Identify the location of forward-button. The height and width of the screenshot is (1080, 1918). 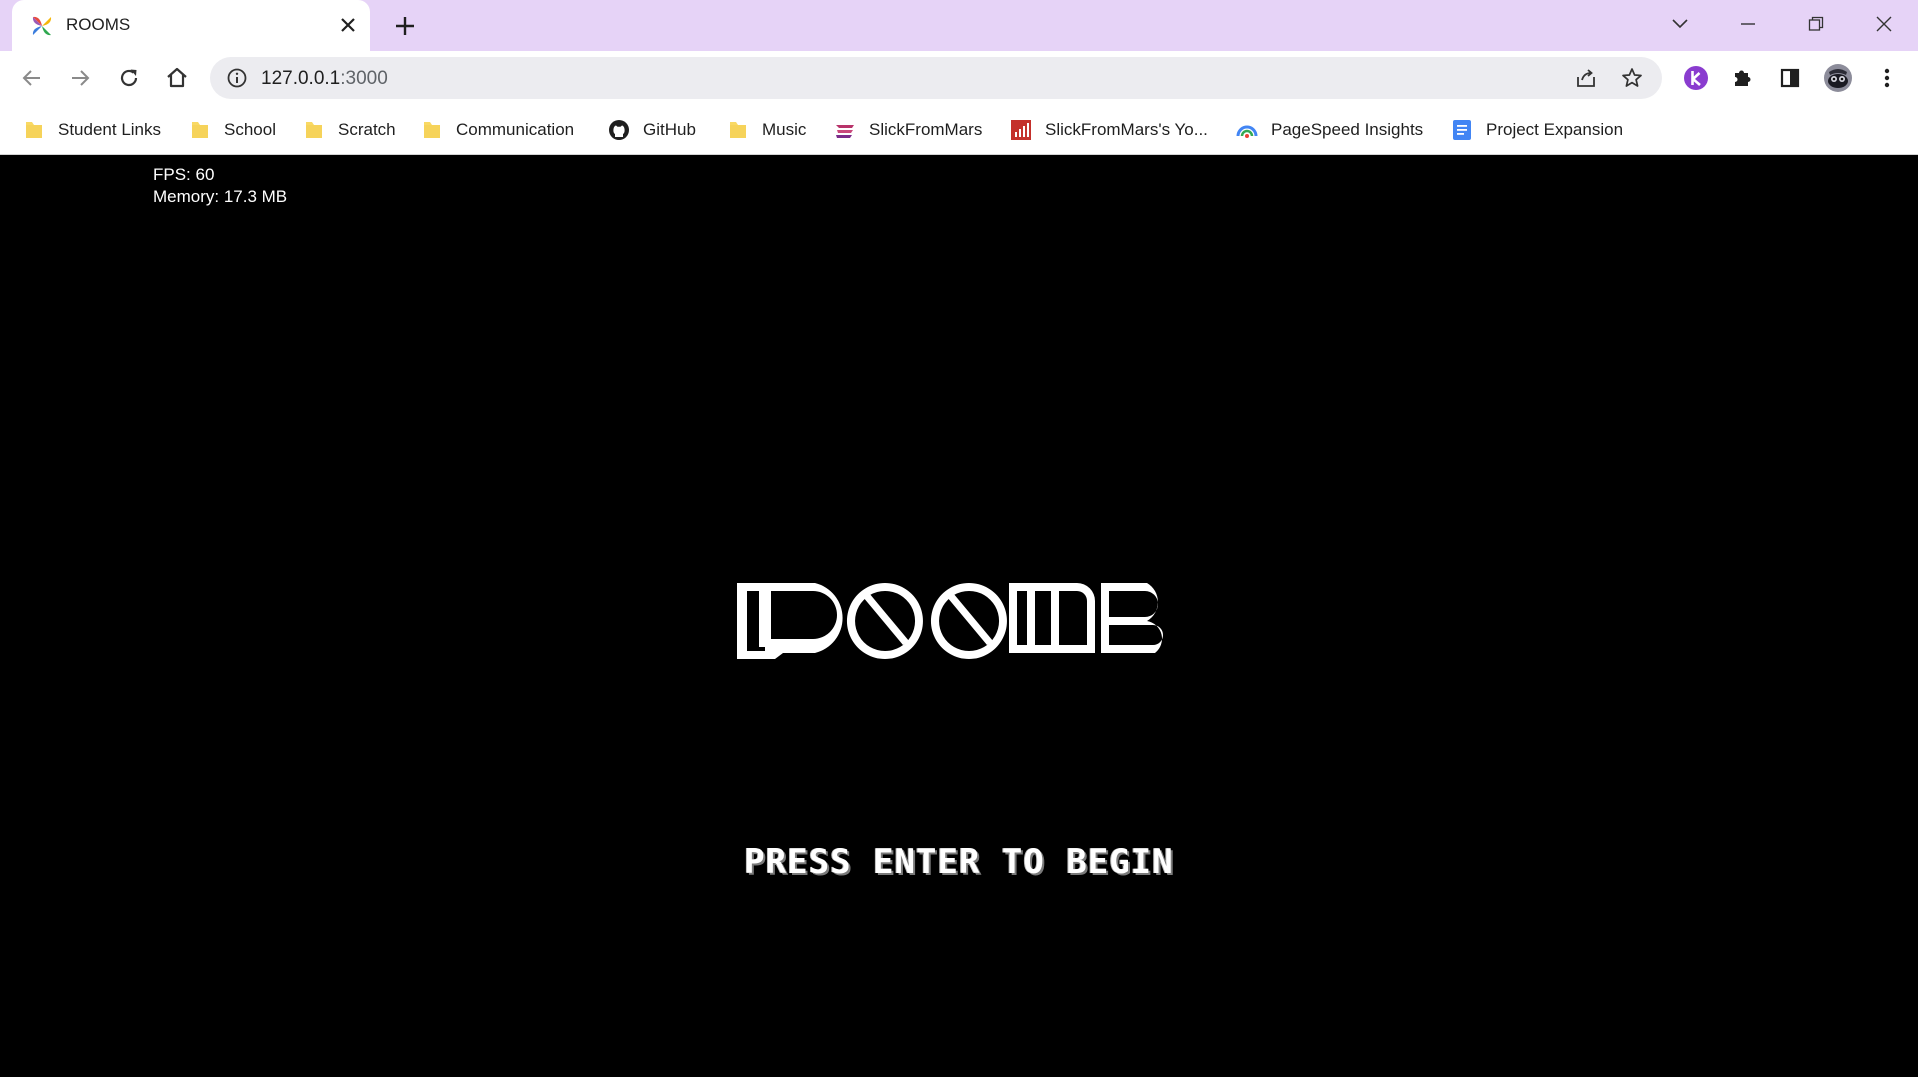
(80, 78).